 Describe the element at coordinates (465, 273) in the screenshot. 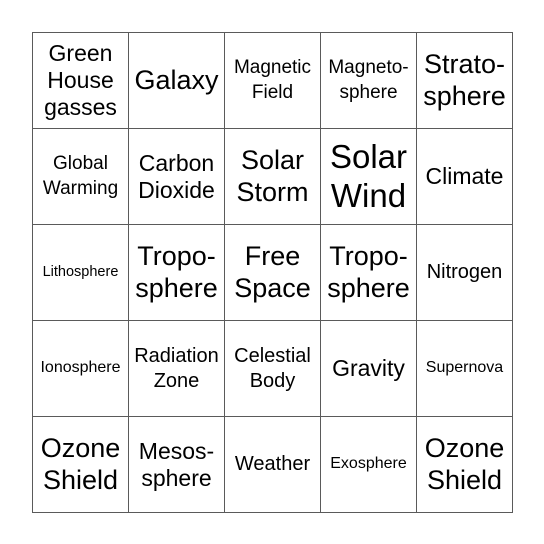

I see `bingo-cell: Nitrogen` at that location.